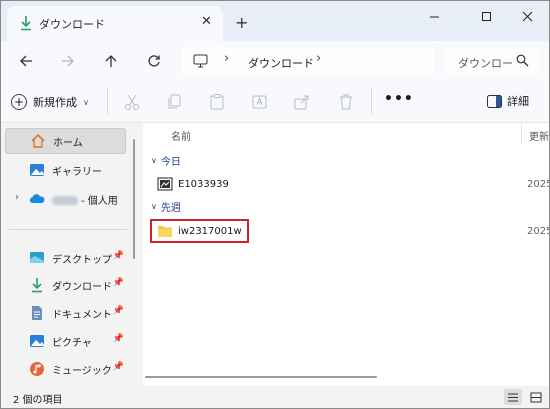 This screenshot has width=550, height=409. I want to click on highlight-box, so click(199, 231).